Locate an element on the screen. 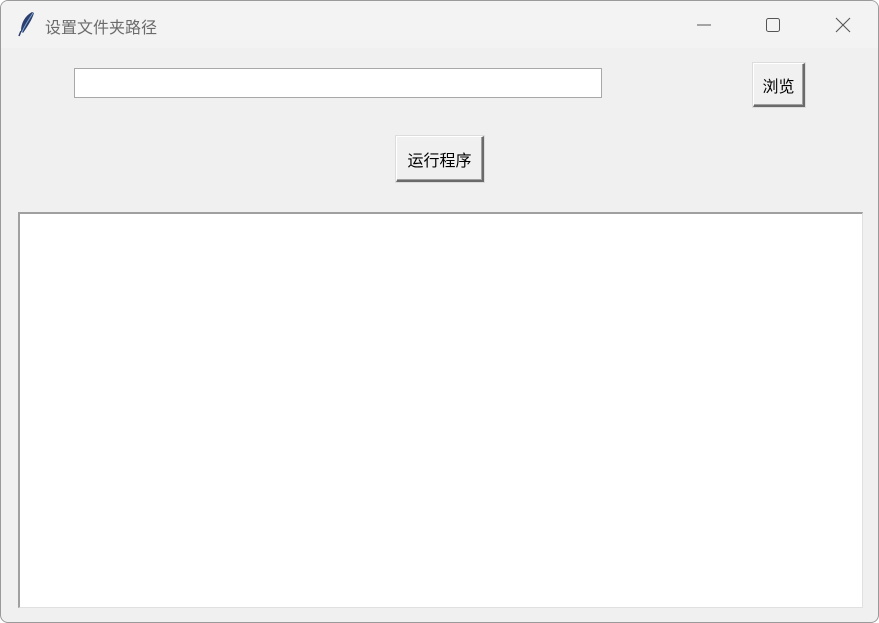  run-program-button: 运行程序 is located at coordinates (440, 159).